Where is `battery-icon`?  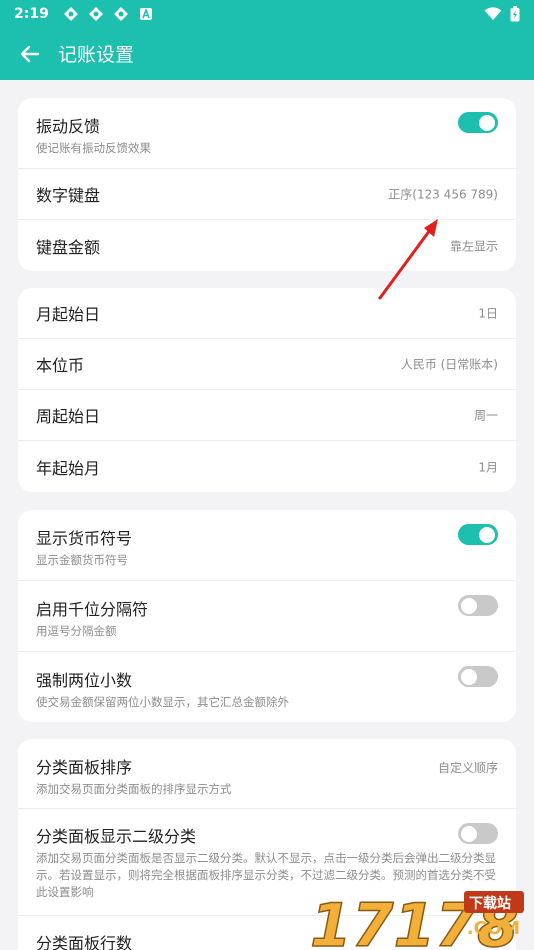 battery-icon is located at coordinates (515, 13).